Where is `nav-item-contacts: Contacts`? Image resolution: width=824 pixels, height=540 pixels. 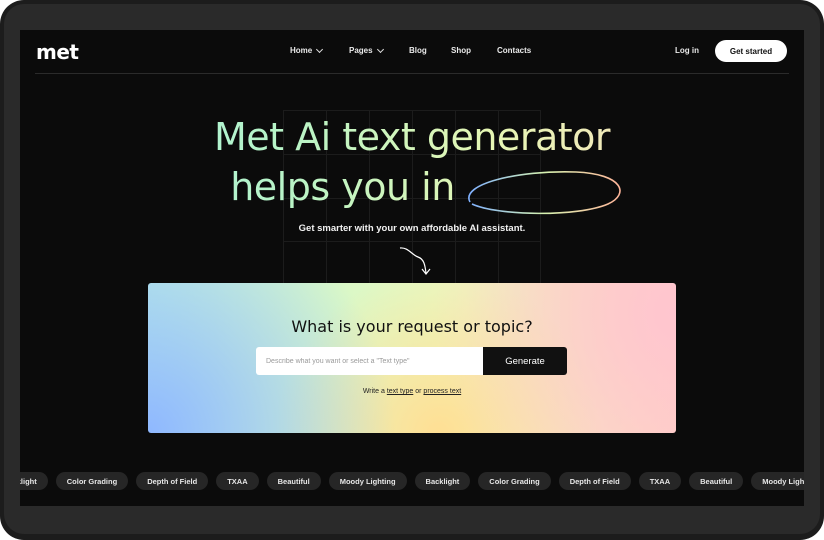 nav-item-contacts: Contacts is located at coordinates (514, 50).